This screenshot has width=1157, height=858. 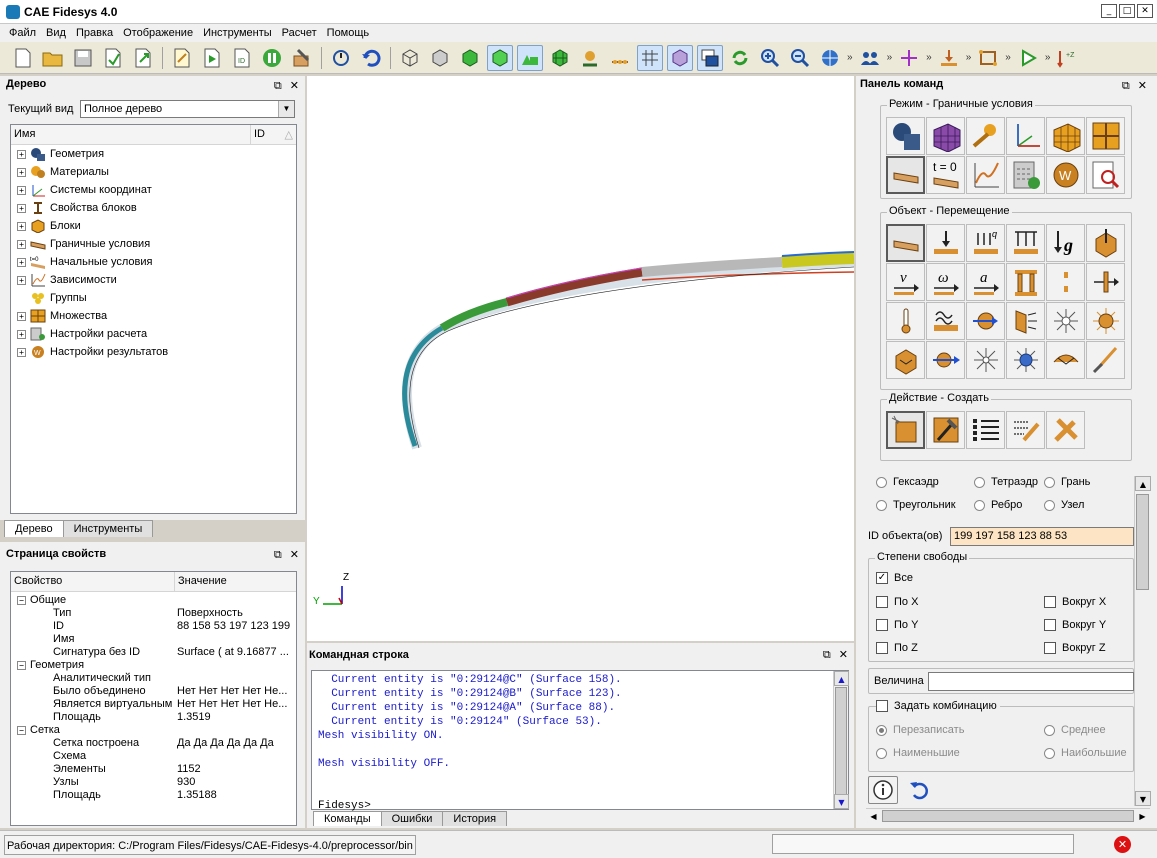 I want to click on mode-blocks-icon, so click(x=1065, y=136).